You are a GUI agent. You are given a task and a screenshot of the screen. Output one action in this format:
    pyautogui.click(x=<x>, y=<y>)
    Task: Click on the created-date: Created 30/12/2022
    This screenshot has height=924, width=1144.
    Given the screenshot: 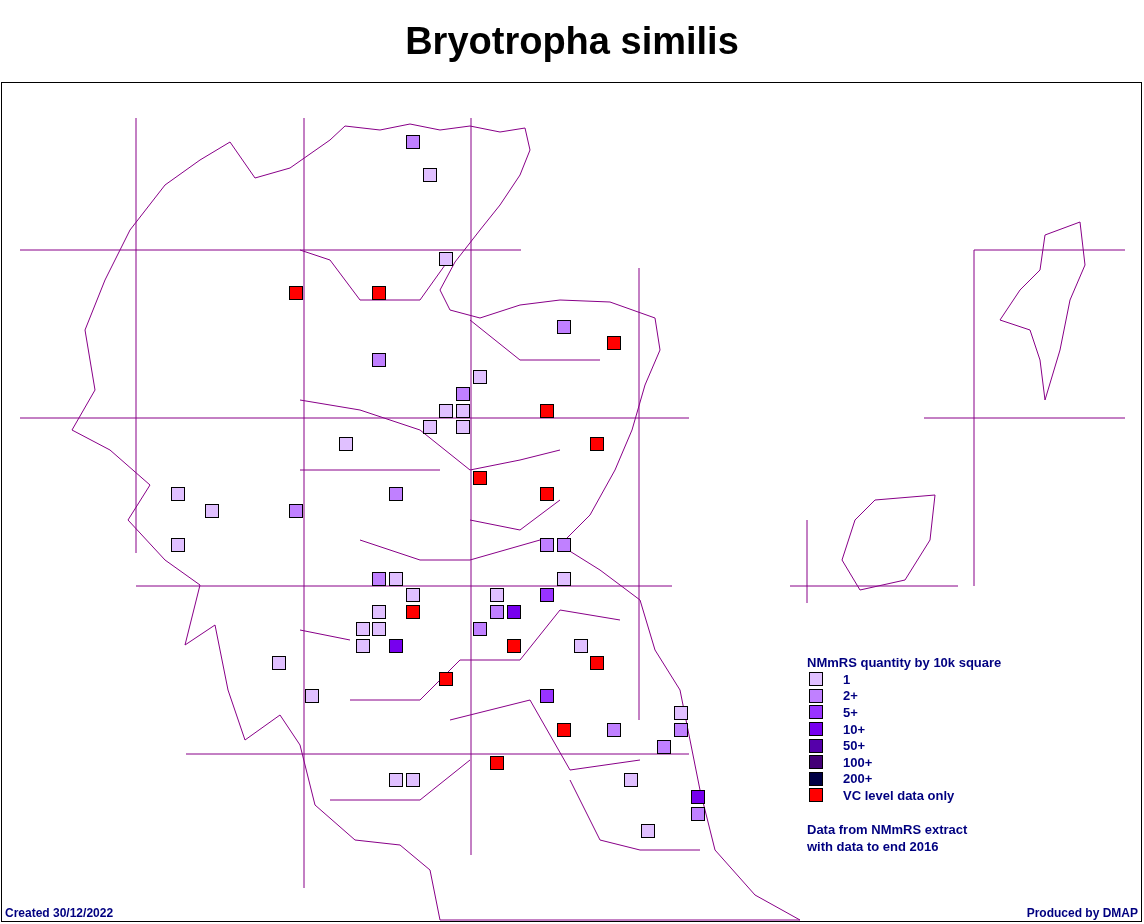 What is the action you would take?
    pyautogui.click(x=59, y=913)
    